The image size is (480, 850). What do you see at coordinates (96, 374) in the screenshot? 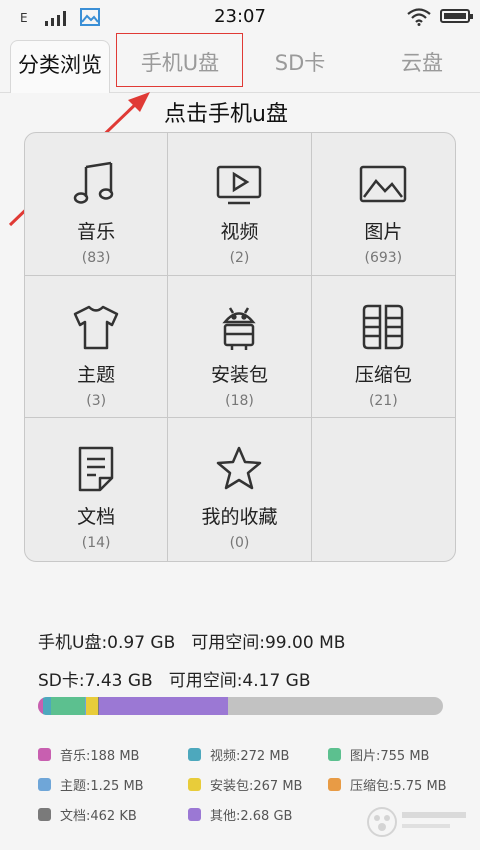
I see `category-label: 主题` at bounding box center [96, 374].